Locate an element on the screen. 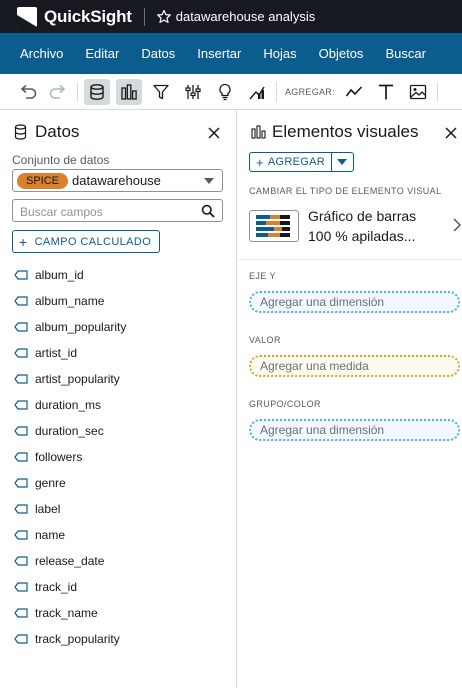 Image resolution: width=462 pixels, height=688 pixels. add-visual-button: + AGREGAR is located at coordinates (302, 162).